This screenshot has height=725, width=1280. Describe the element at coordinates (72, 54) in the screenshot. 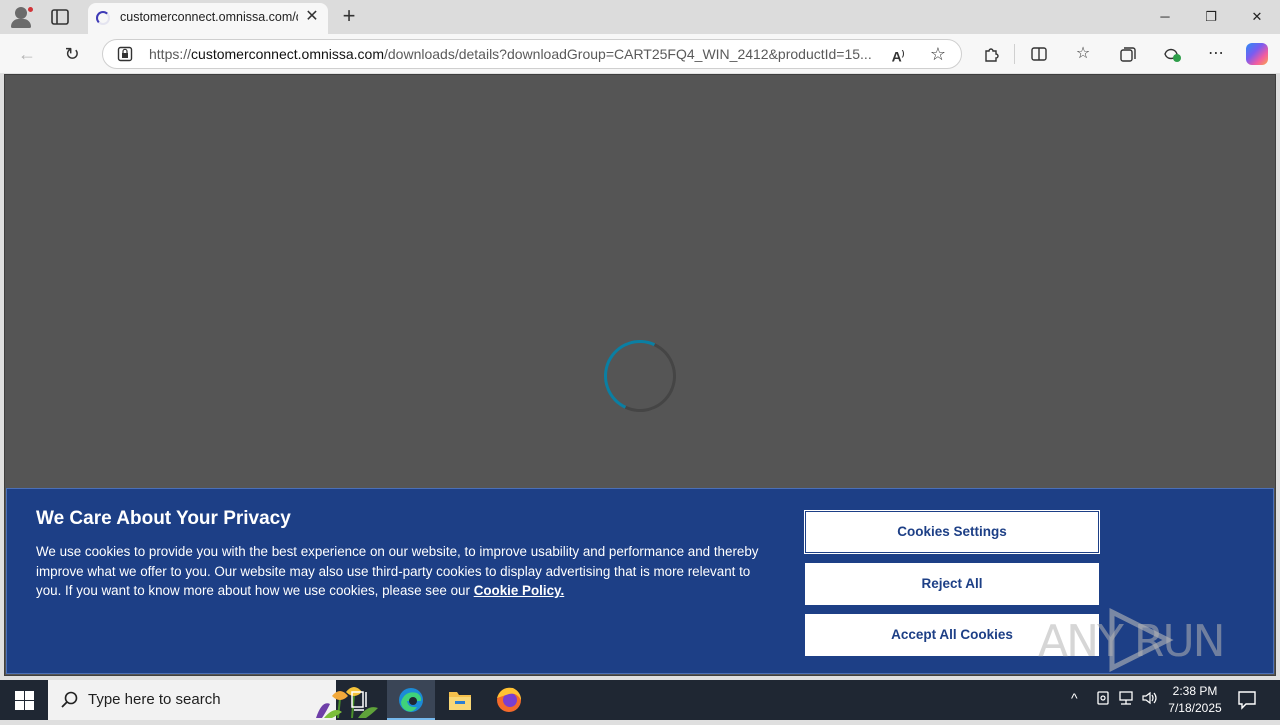

I see `refresh-icon: ↻` at that location.